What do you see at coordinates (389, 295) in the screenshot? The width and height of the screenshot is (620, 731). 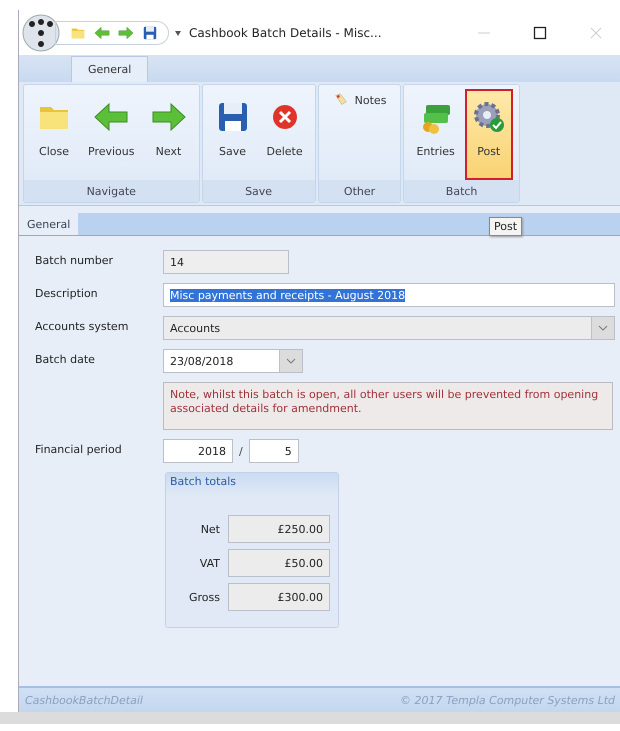 I see `input-field: Misc payments and receipts - August 2018` at bounding box center [389, 295].